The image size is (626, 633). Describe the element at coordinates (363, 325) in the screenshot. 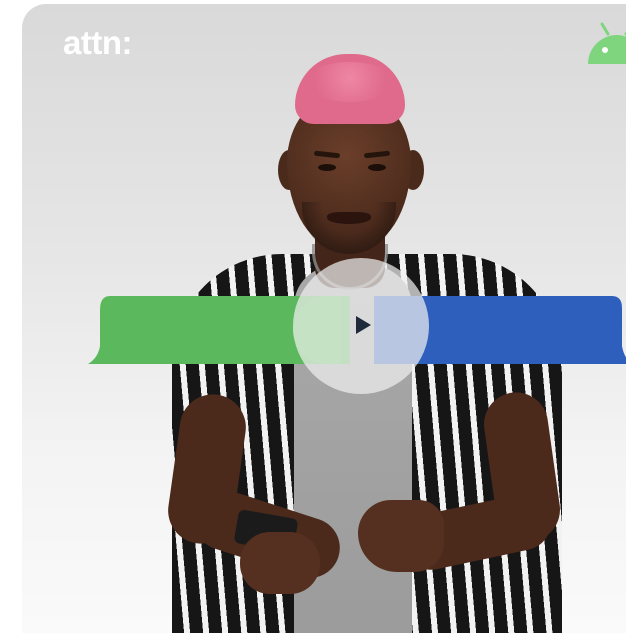

I see `play-icon` at that location.